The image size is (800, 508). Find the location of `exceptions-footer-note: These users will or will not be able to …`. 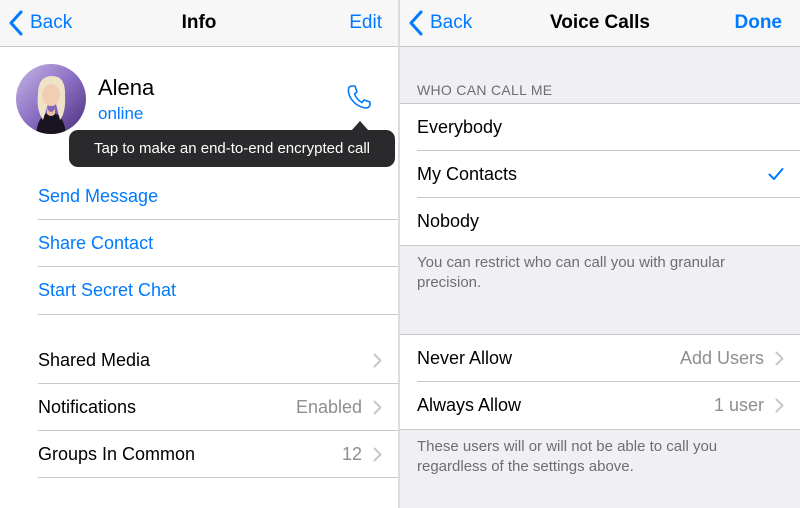

exceptions-footer-note: These users will or will not be able to … is located at coordinates (567, 456).